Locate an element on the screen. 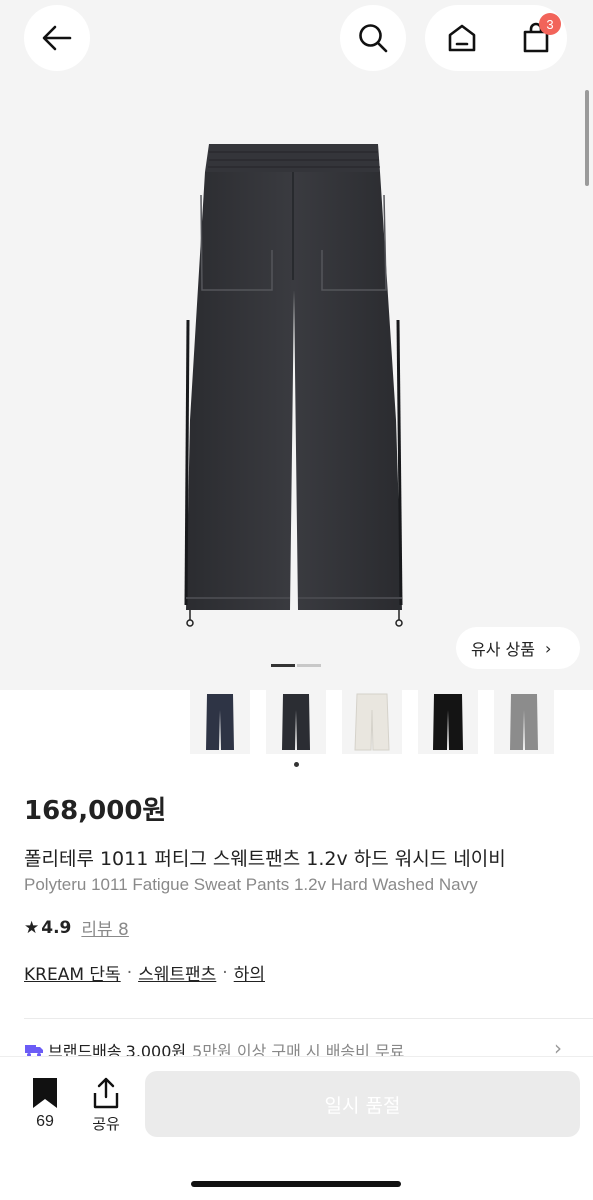 The image size is (593, 1200). top-bar: 3 is located at coordinates (296, 45).